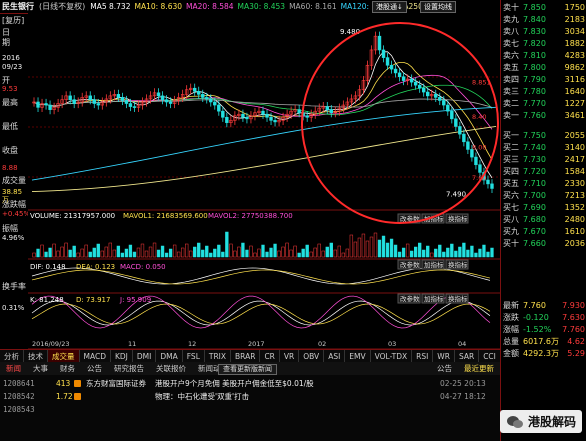 Image resolution: width=586 pixels, height=441 pixels. What do you see at coordinates (543, 195) in the screenshot?
I see `bid-row: 买六 7.700 7213` at bounding box center [543, 195].